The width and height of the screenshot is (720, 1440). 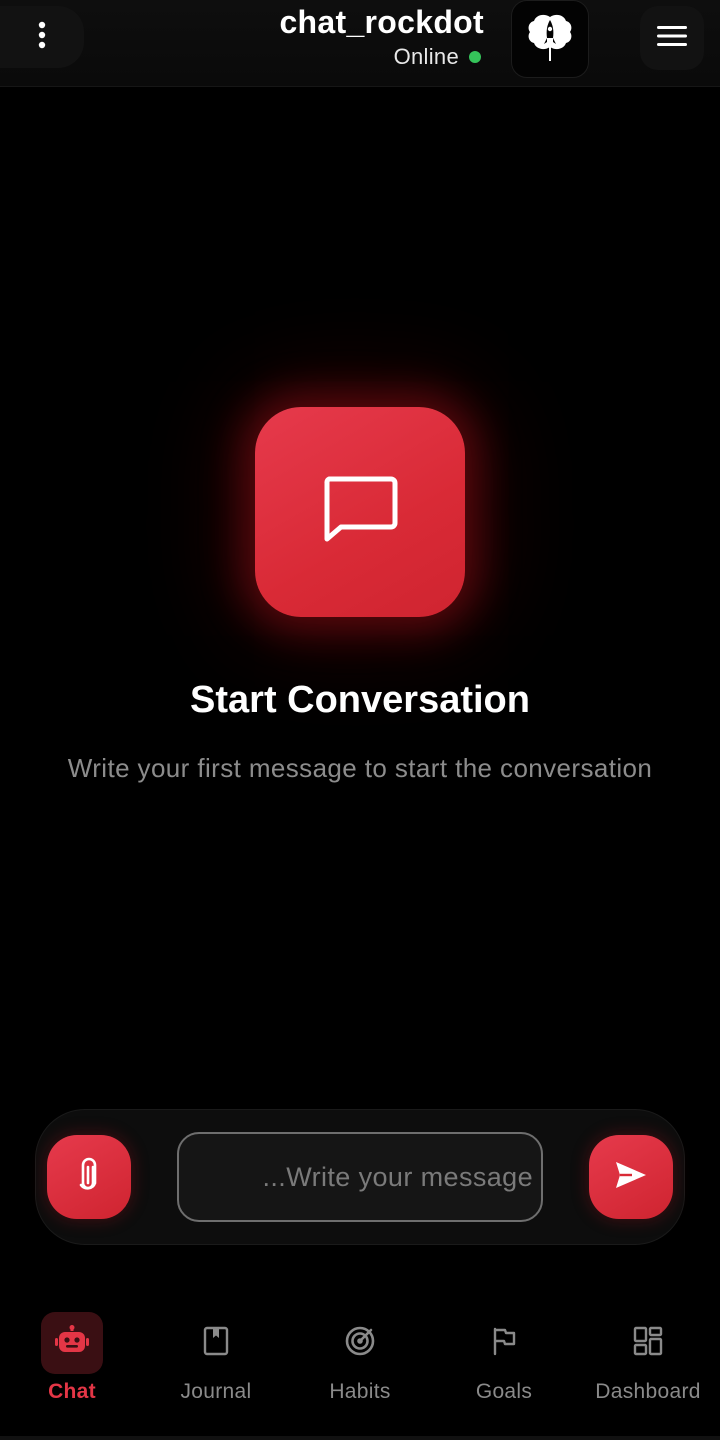 I want to click on bottom-navigation: Chat Journal Habits Goals Dashboard, so click(x=360, y=1365).